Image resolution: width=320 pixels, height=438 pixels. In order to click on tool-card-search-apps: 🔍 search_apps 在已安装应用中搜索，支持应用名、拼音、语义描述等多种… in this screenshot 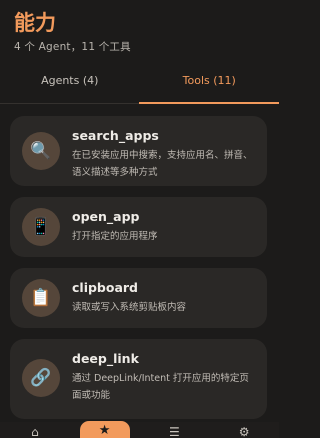, I will do `click(138, 151)`.